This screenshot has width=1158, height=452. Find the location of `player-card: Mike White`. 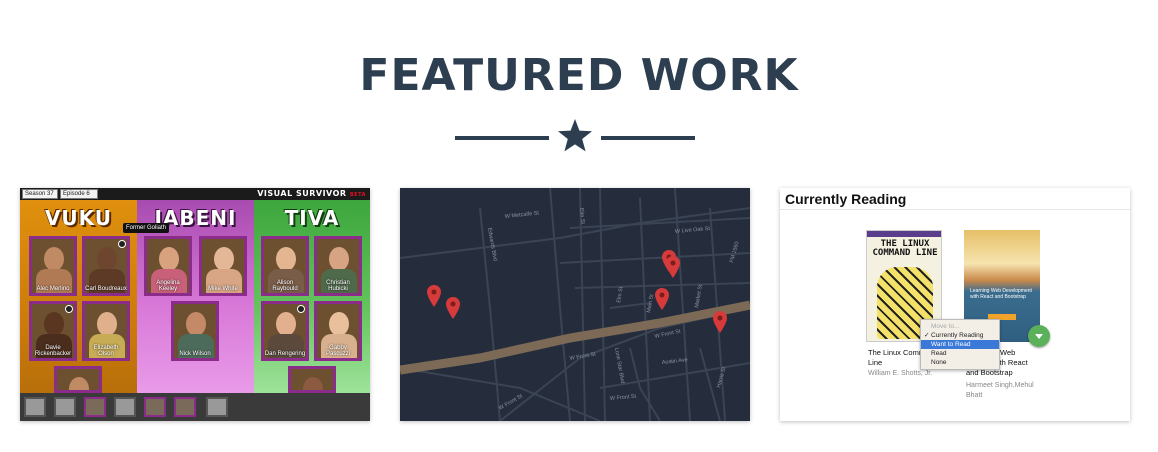

player-card: Mike White is located at coordinates (223, 266).